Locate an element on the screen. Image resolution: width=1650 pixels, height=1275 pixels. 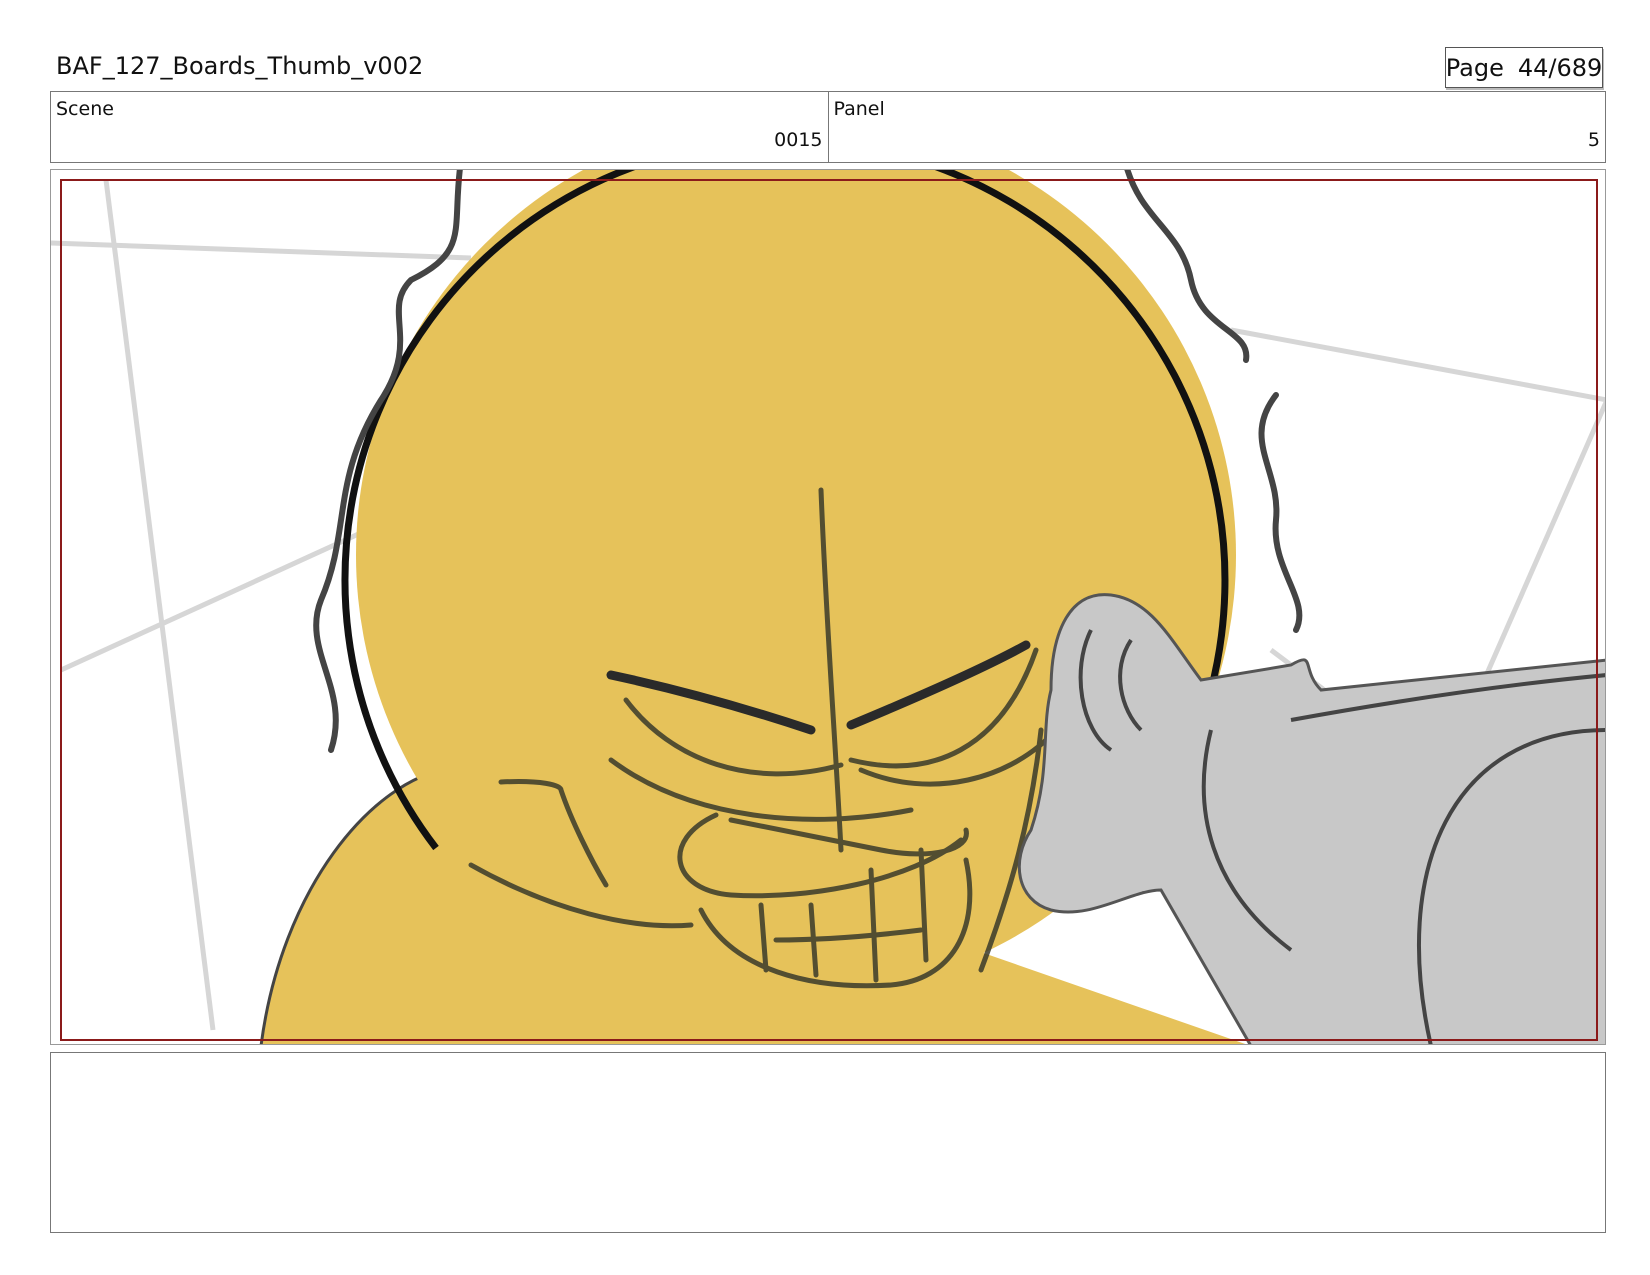
scene-cell: Scene 0015 is located at coordinates (439, 127).